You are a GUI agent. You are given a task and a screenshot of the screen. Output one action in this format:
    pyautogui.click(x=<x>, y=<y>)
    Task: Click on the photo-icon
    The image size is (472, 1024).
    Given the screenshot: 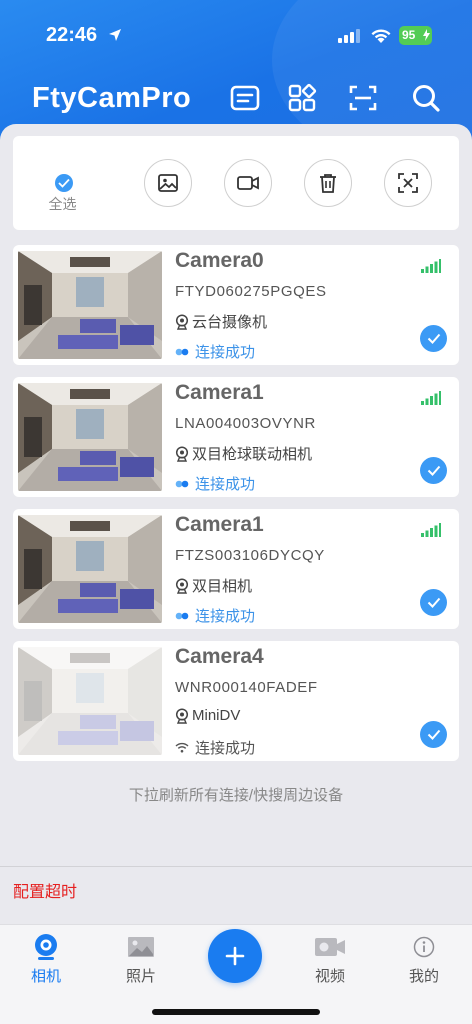 What is the action you would take?
    pyautogui.click(x=141, y=947)
    